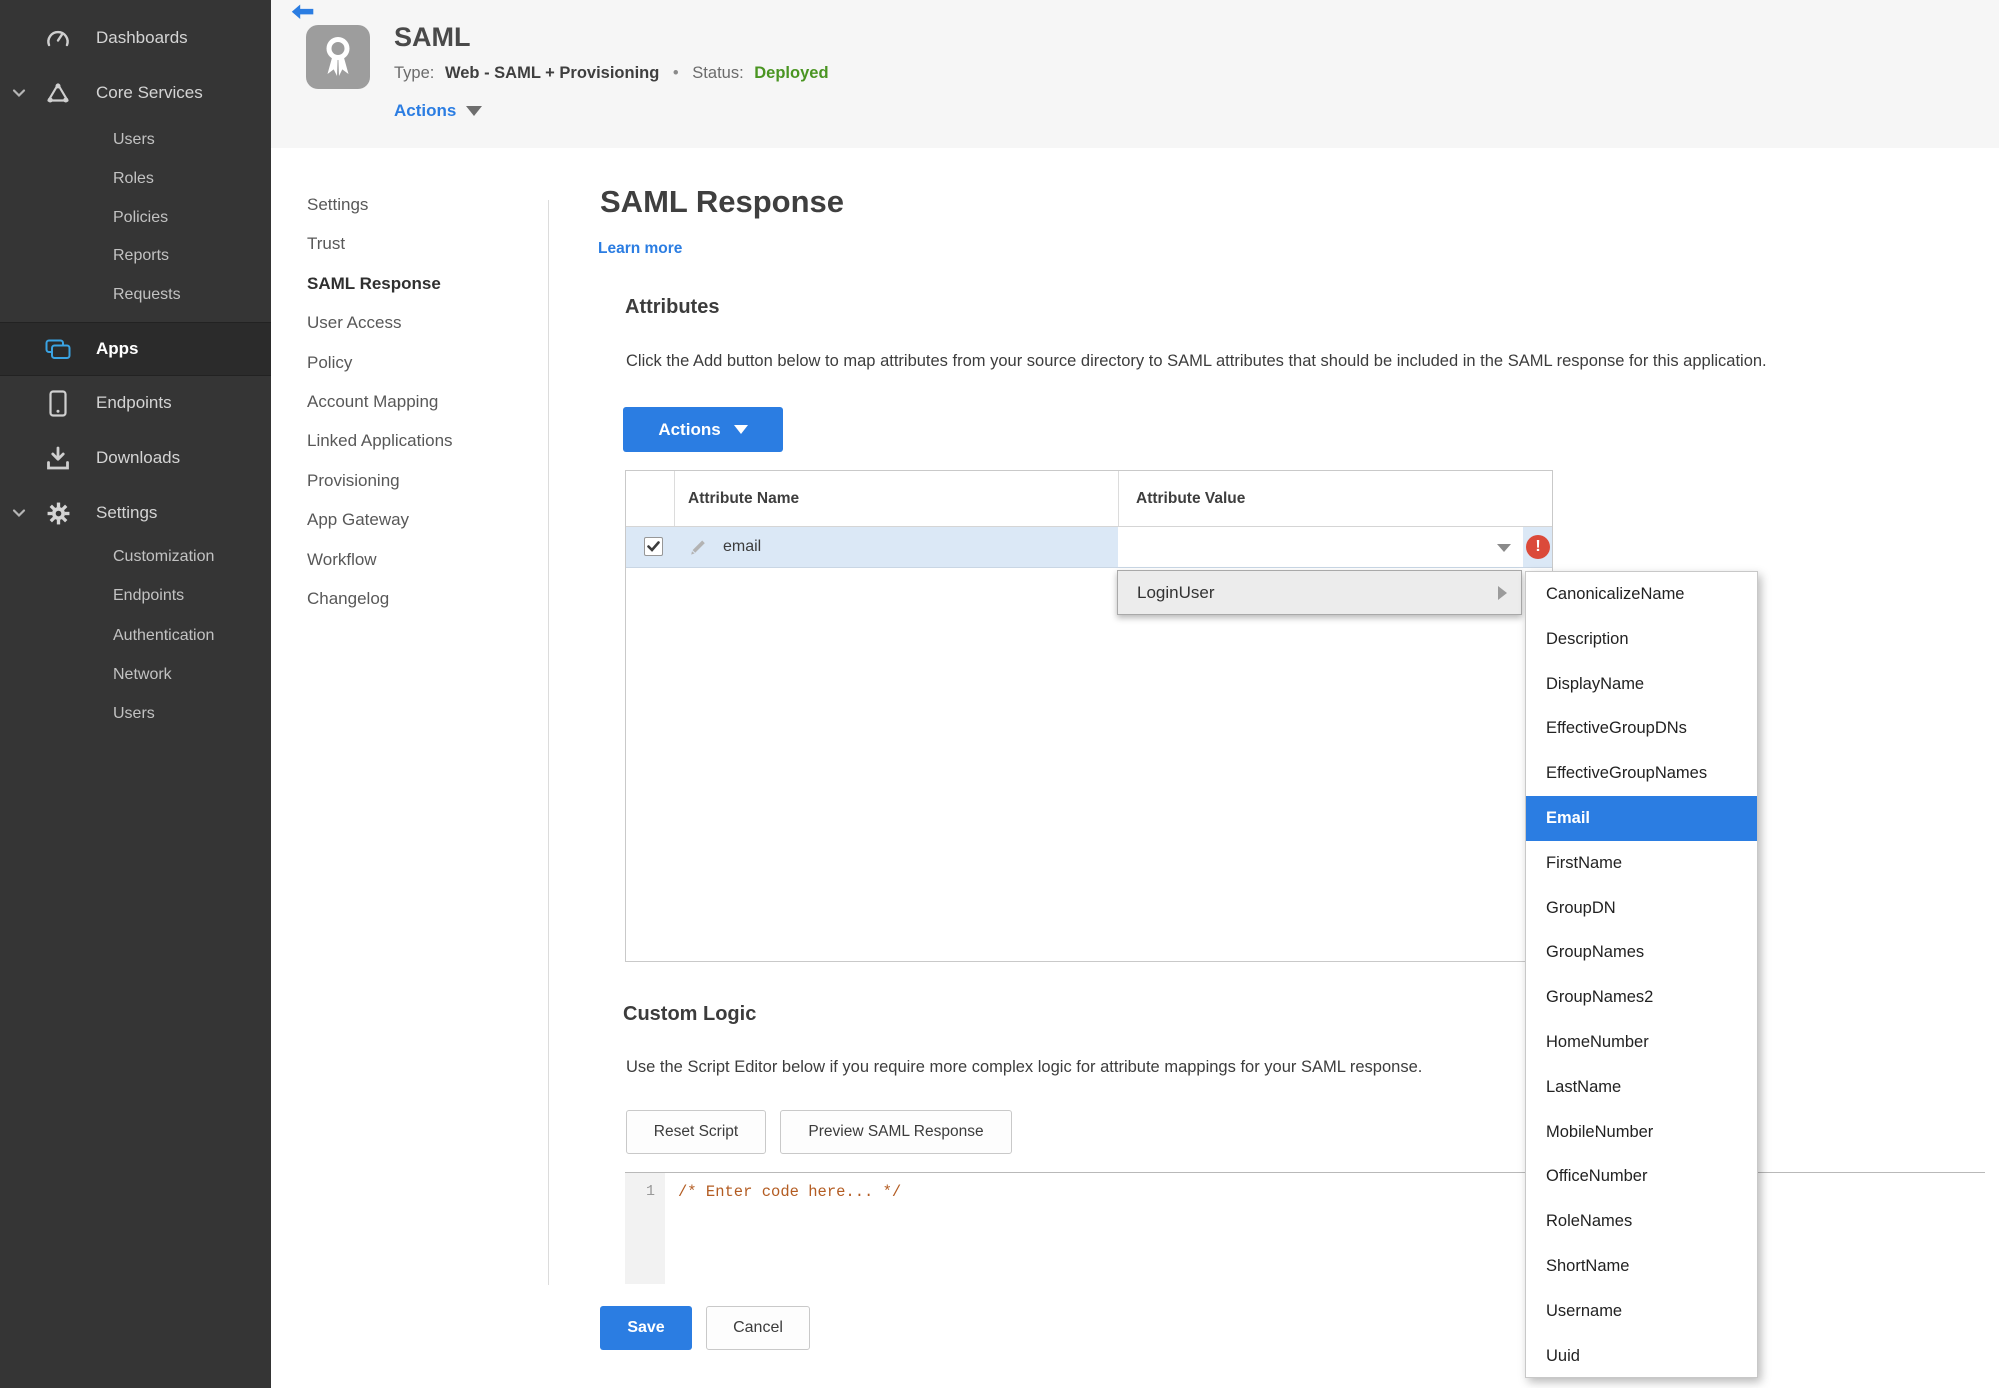 The width and height of the screenshot is (1999, 1388). What do you see at coordinates (142, 37) in the screenshot?
I see `sidebar-item-label: Dashboards` at bounding box center [142, 37].